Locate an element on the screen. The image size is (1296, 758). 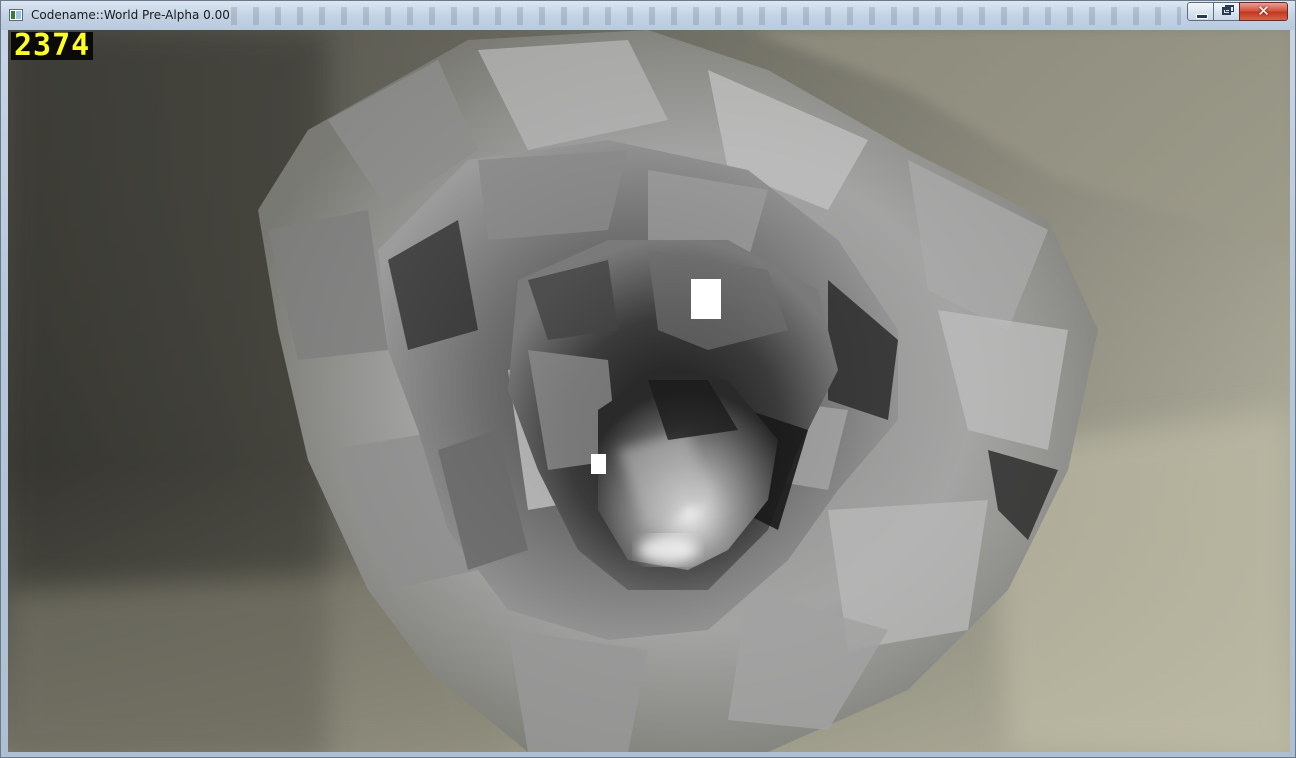
background-taskbar-reflection is located at coordinates (706, 16).